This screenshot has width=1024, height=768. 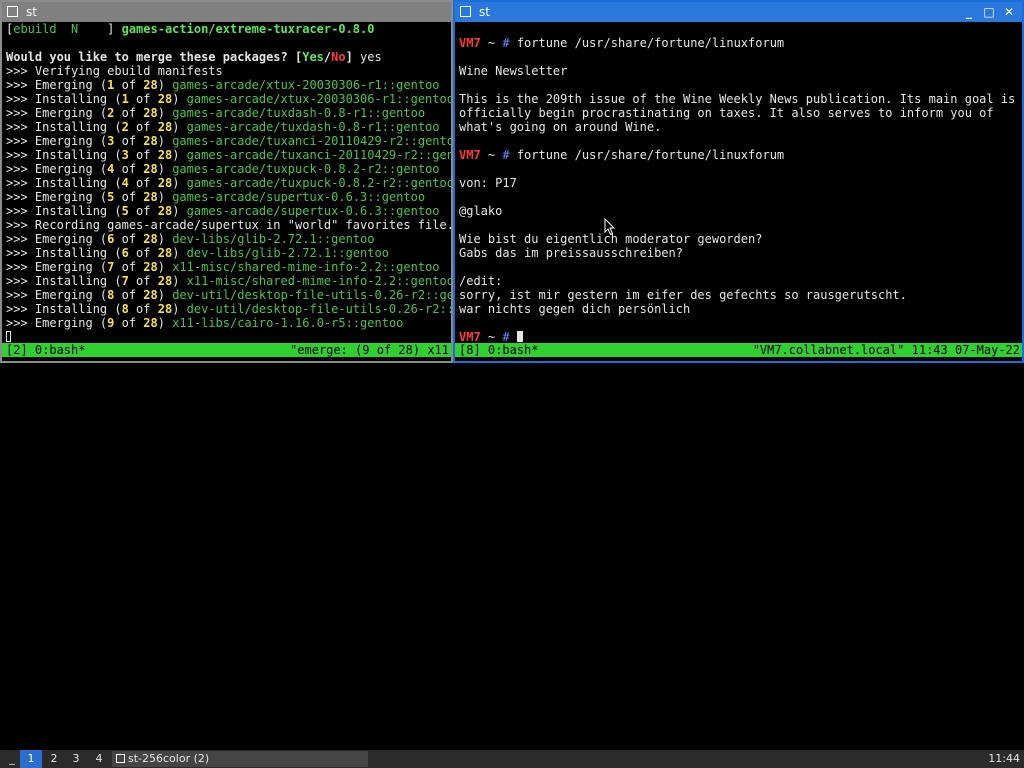 I want to click on terminal-text: 5, so click(x=125, y=211).